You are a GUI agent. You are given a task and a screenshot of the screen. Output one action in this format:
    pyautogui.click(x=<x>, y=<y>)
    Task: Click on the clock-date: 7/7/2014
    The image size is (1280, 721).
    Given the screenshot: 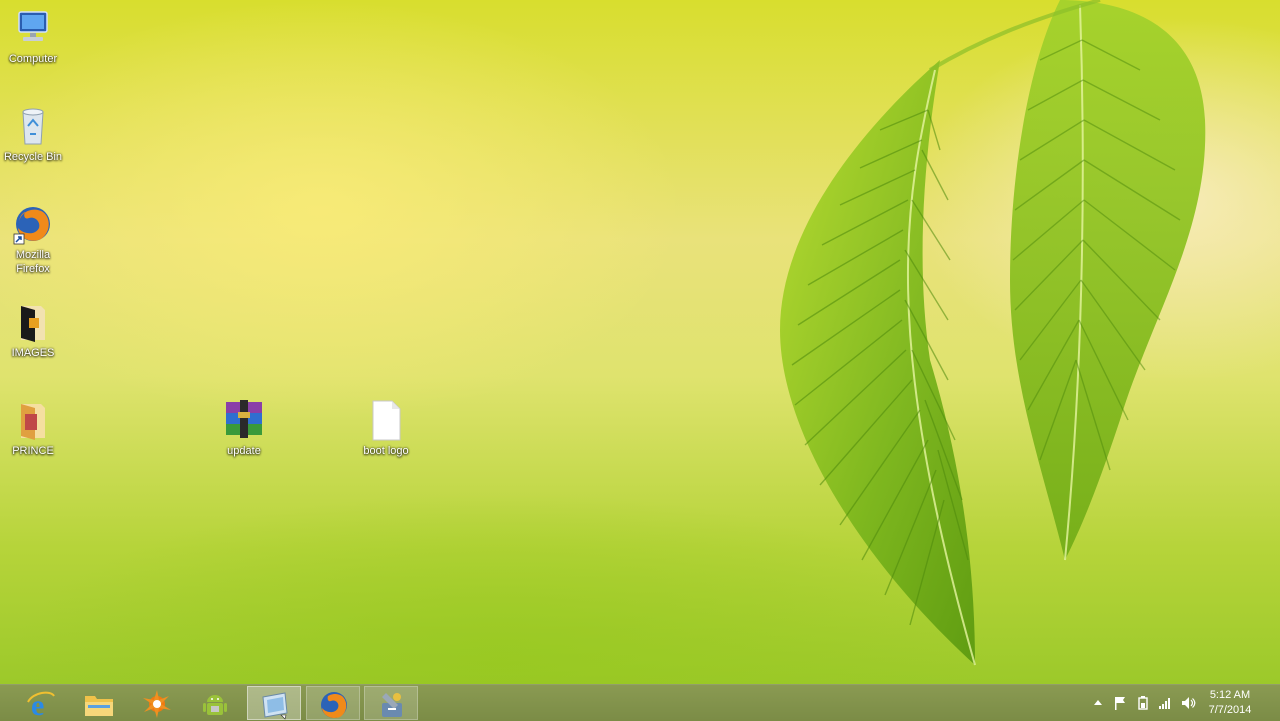 What is the action you would take?
    pyautogui.click(x=1230, y=710)
    